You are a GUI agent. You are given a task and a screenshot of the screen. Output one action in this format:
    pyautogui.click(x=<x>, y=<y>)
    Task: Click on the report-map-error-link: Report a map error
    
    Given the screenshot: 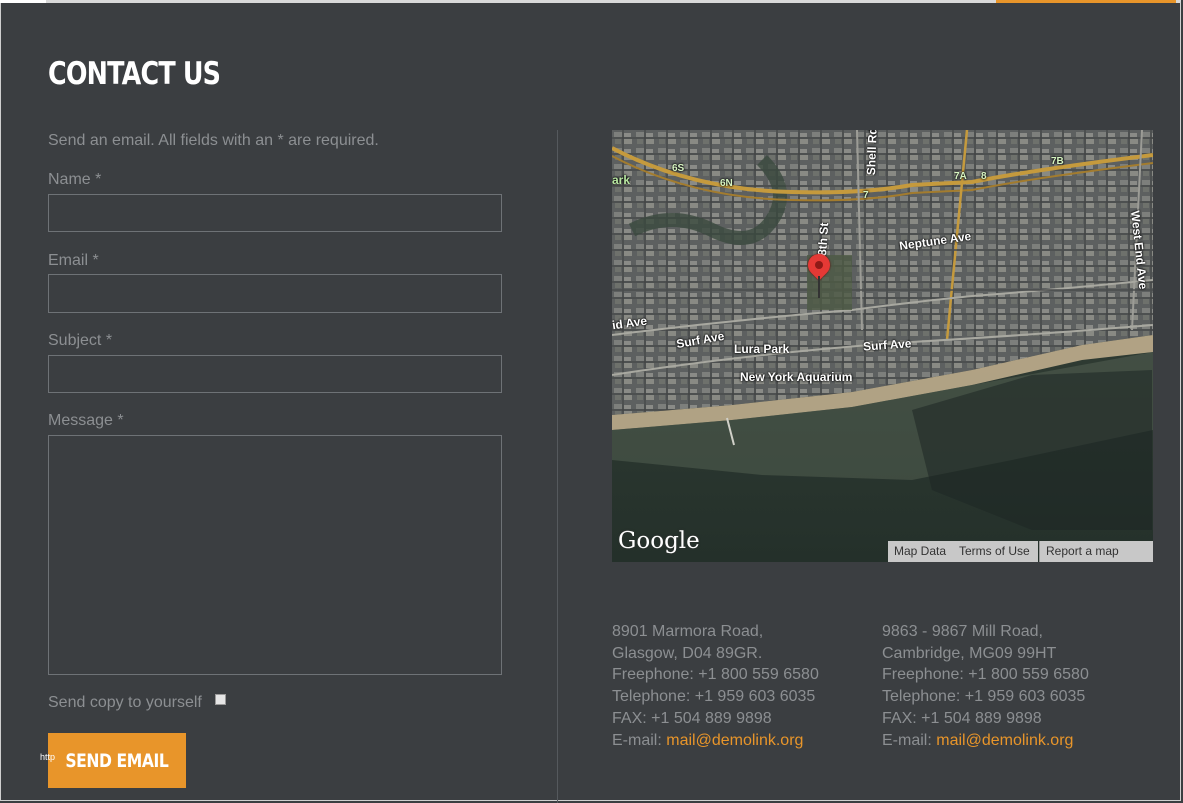 What is the action you would take?
    pyautogui.click(x=1096, y=551)
    